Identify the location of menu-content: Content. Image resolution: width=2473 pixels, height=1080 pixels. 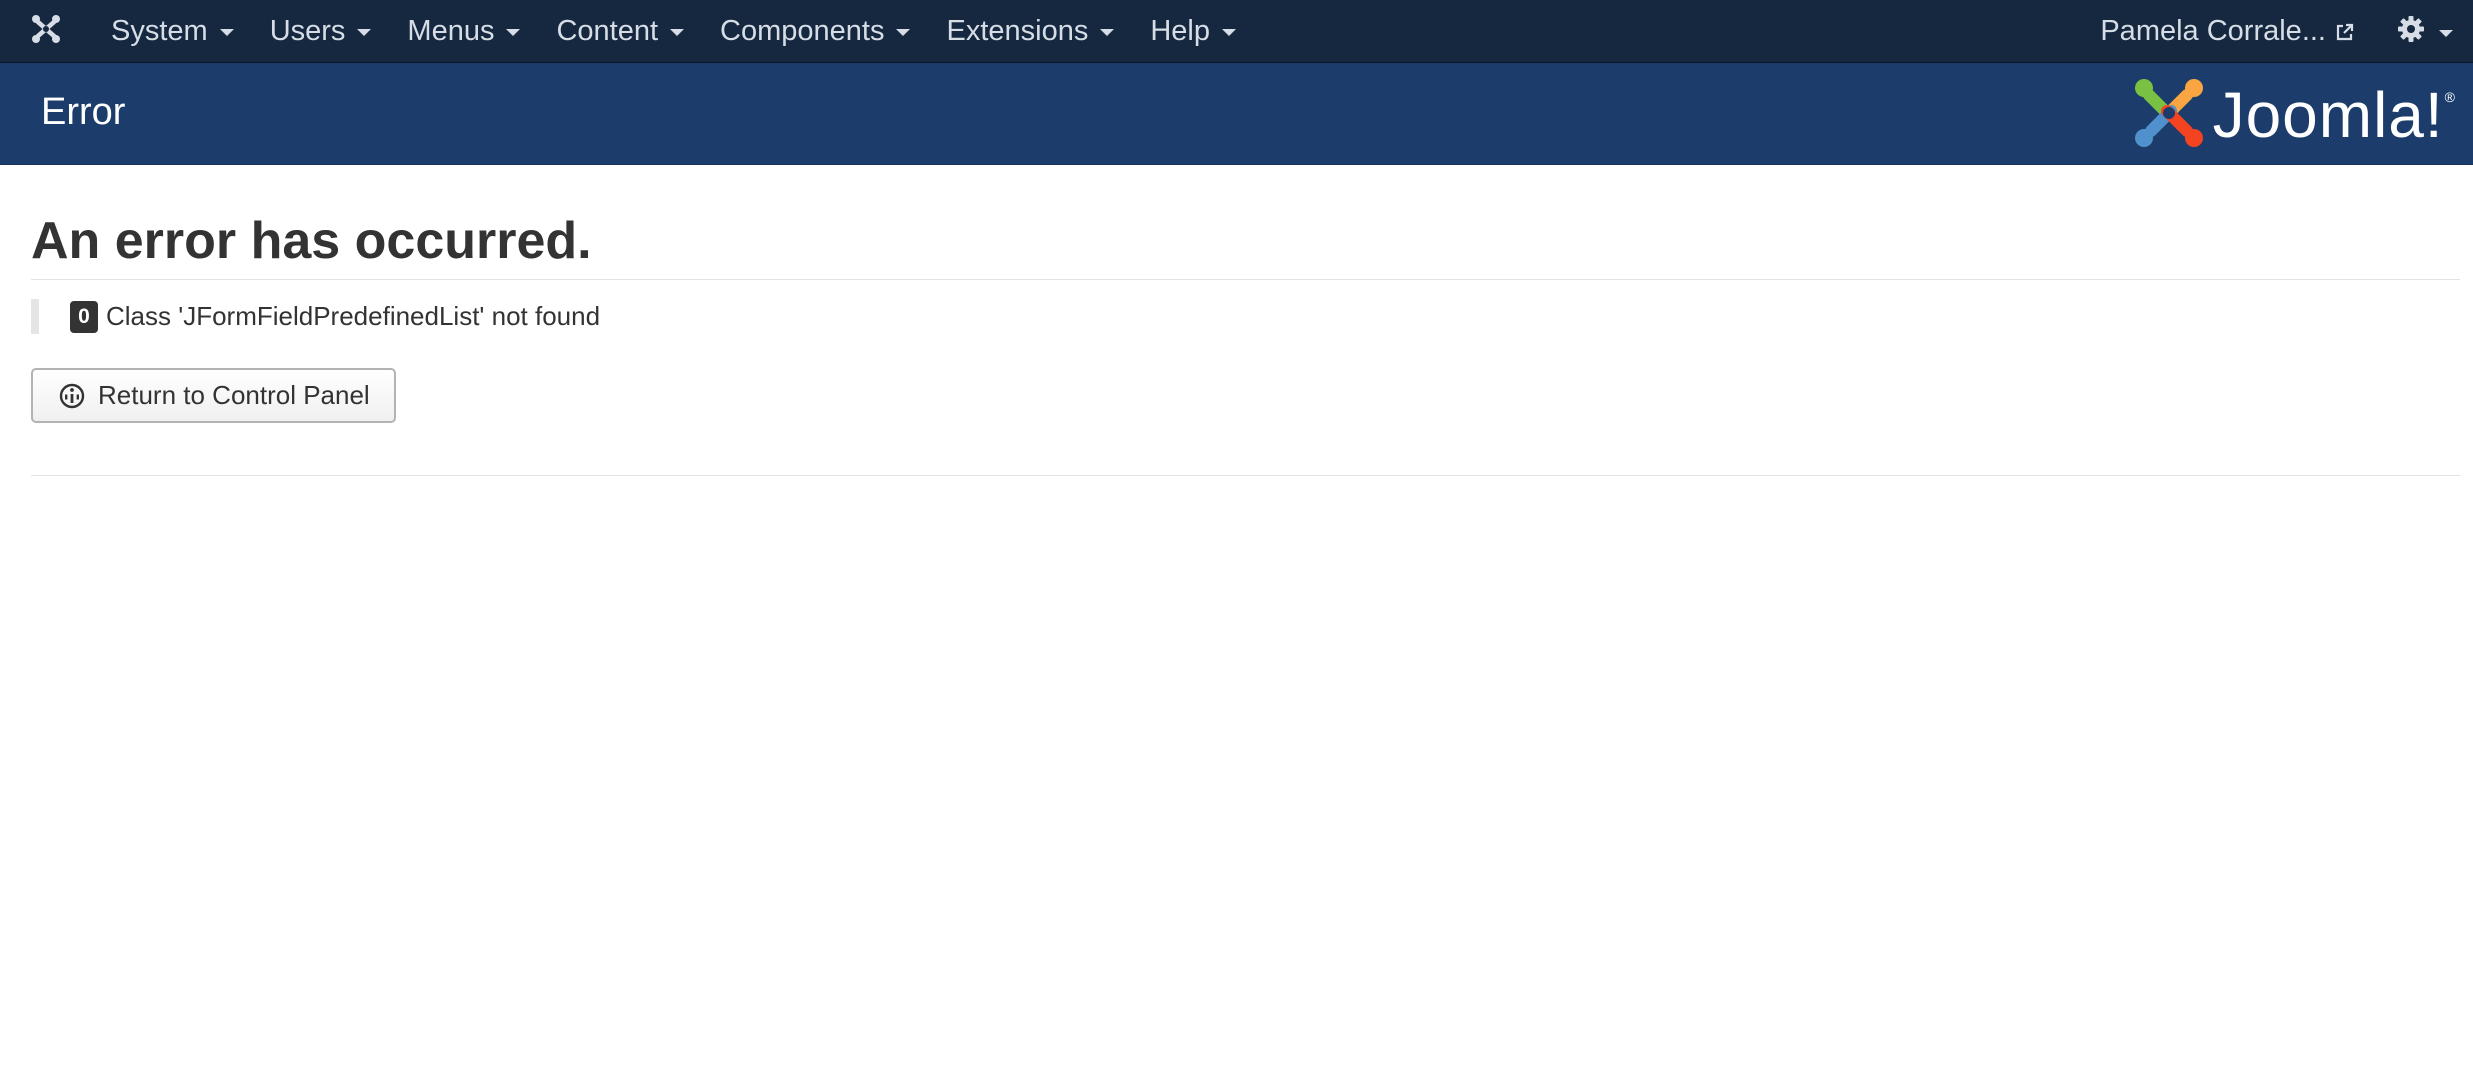
(623, 31).